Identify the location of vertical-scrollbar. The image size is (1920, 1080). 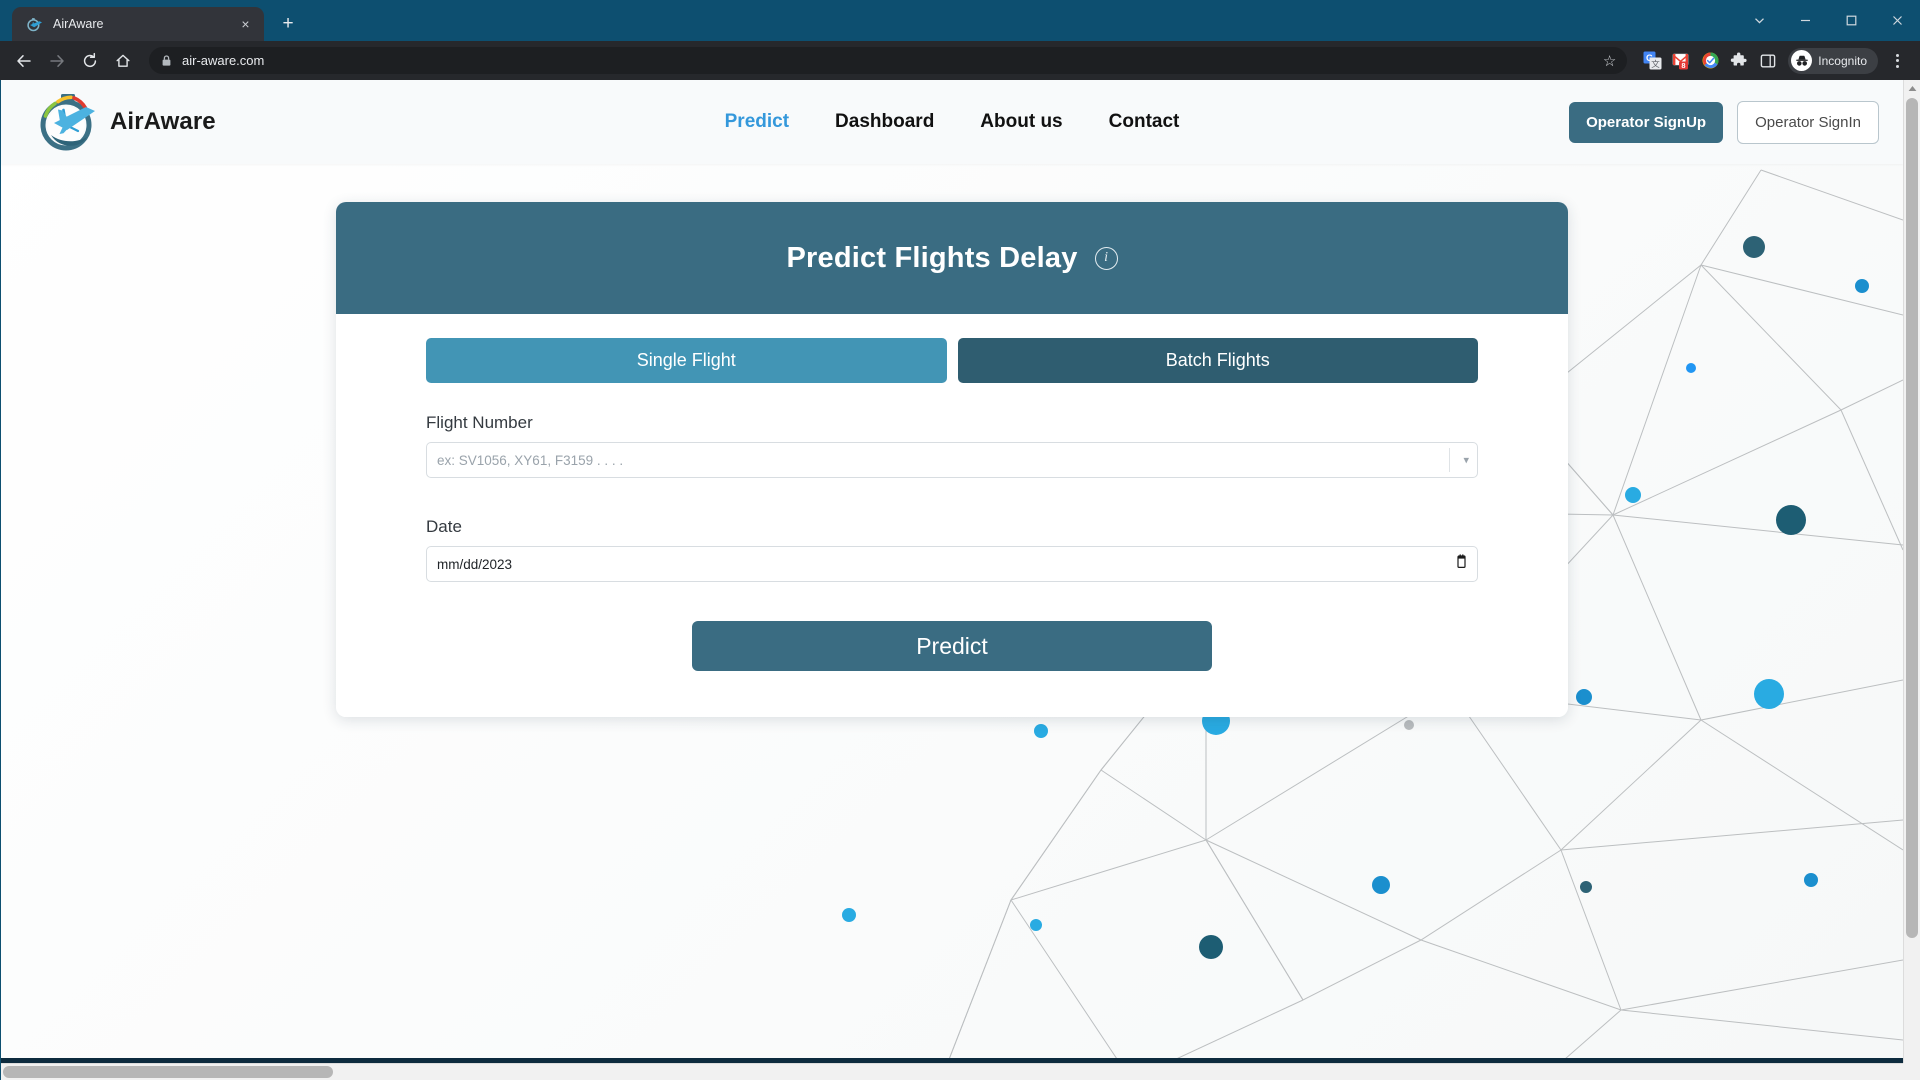
(1911, 571).